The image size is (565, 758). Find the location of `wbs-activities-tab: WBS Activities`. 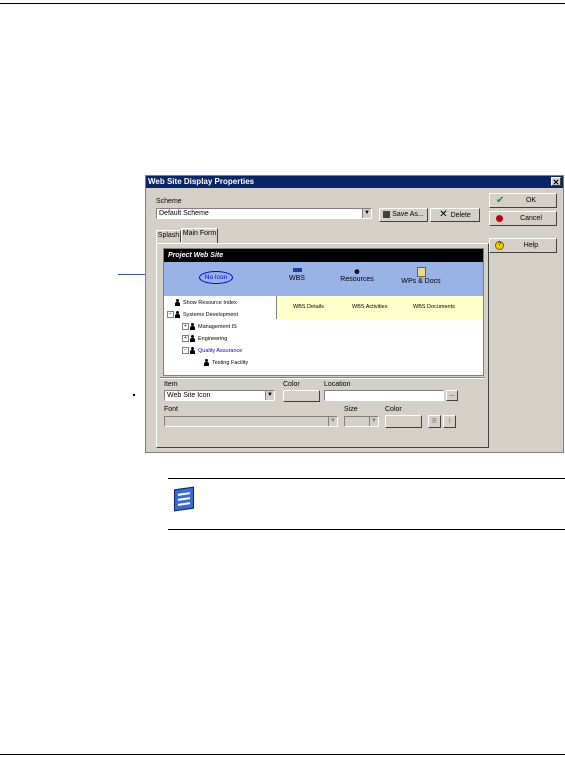

wbs-activities-tab: WBS Activities is located at coordinates (369, 307).